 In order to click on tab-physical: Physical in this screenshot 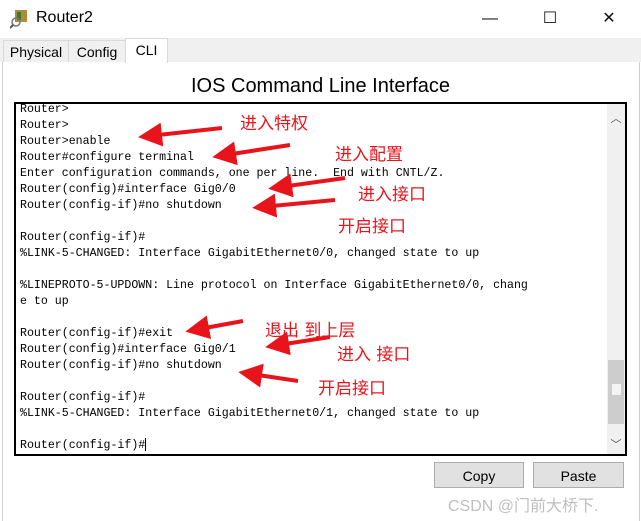, I will do `click(36, 51)`.